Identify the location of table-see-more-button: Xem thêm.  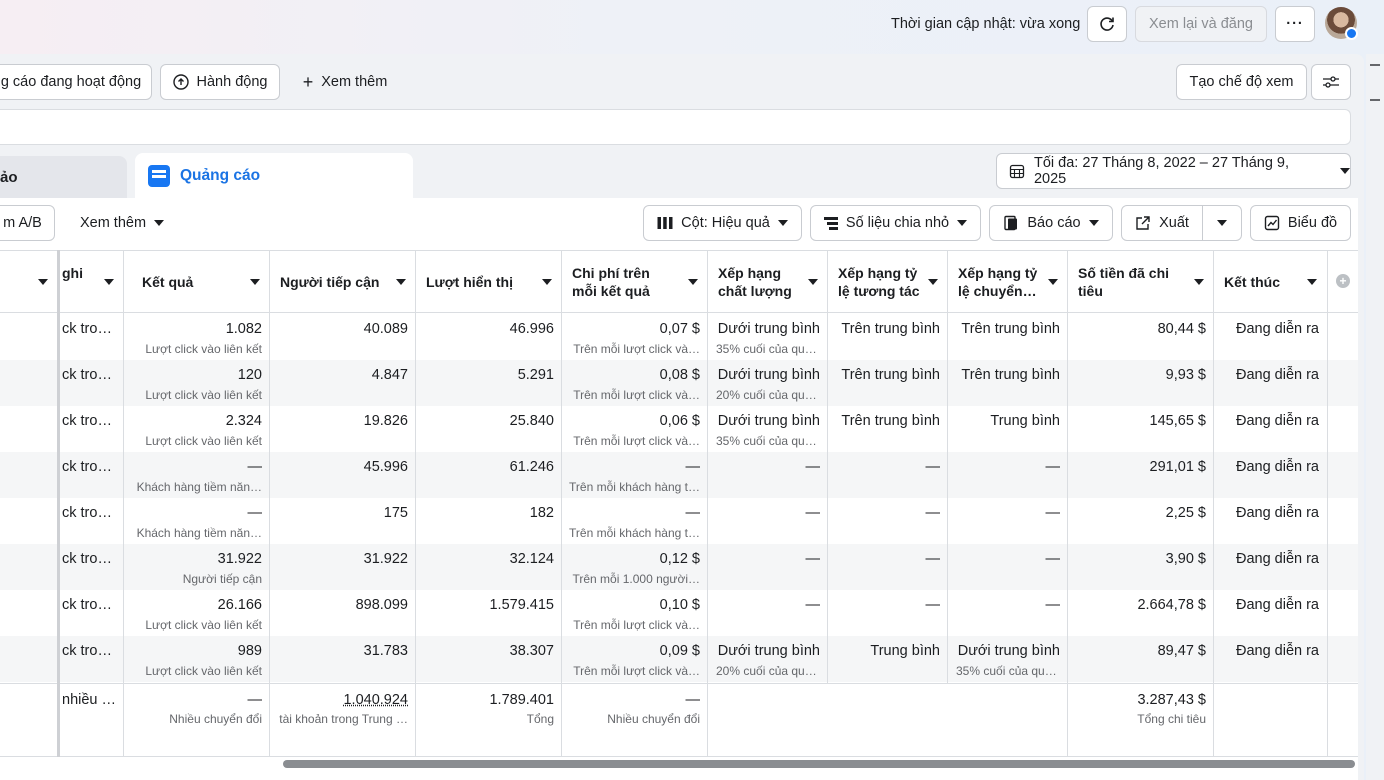
(122, 223).